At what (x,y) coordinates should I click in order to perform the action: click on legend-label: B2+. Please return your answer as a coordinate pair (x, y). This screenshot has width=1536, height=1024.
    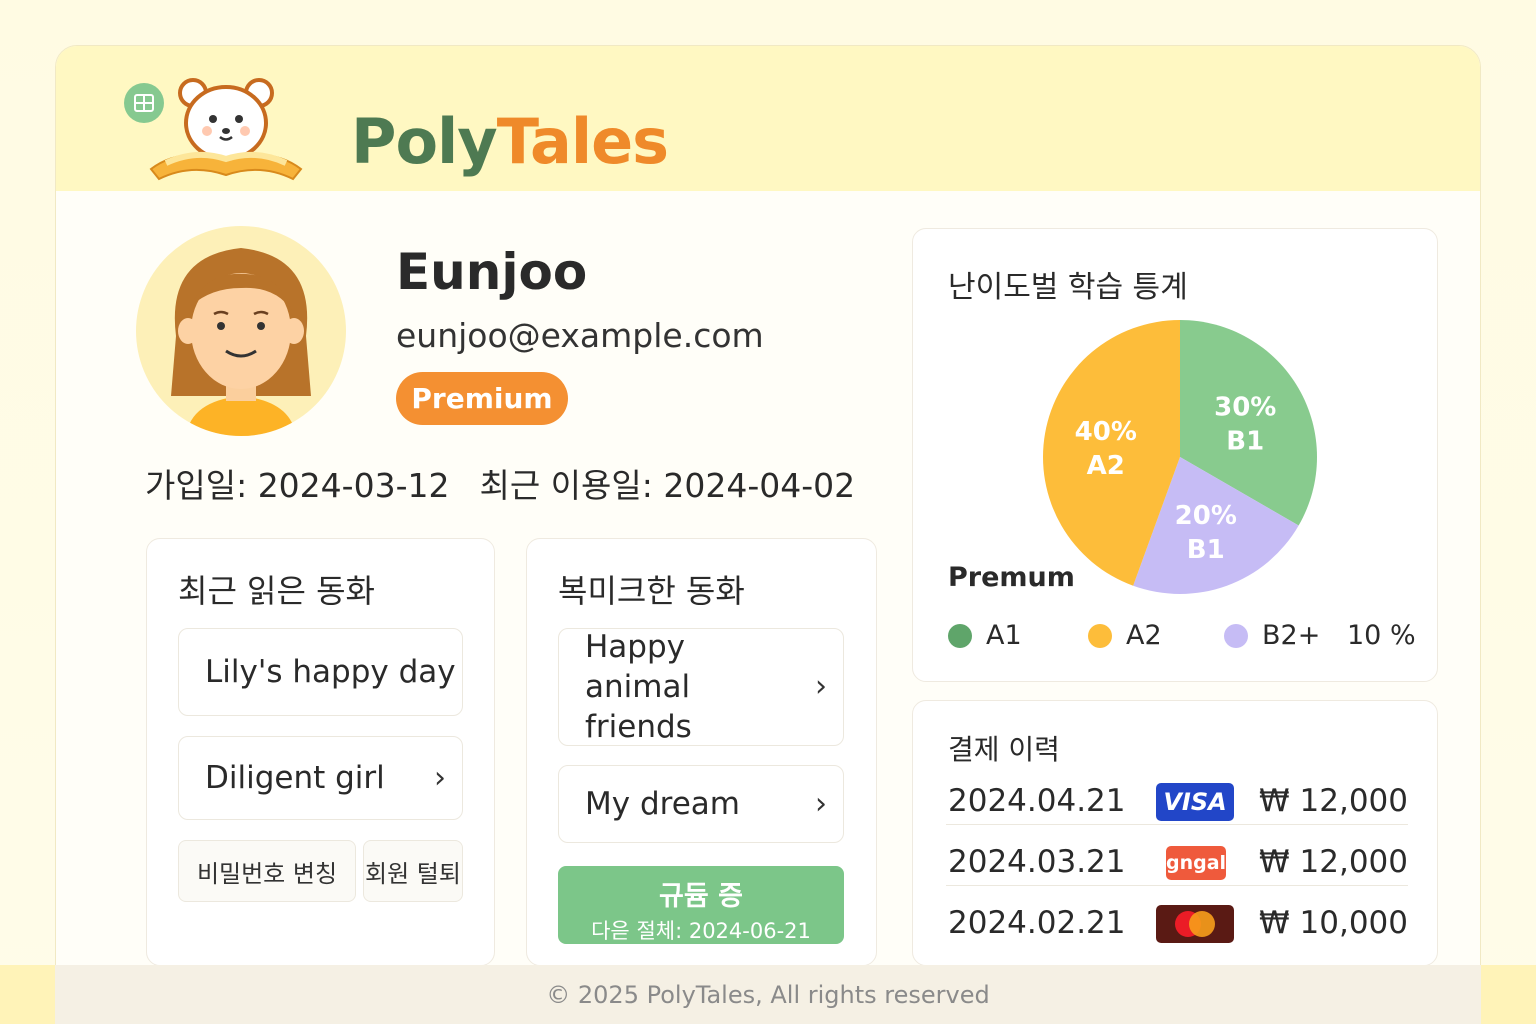
    Looking at the image, I should click on (1291, 635).